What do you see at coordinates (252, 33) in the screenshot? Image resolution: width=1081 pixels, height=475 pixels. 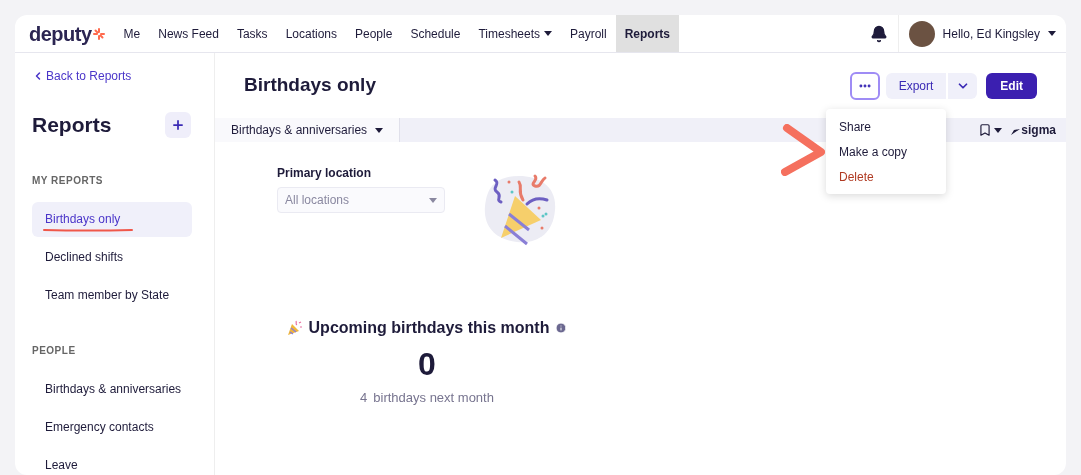 I see `nav-tab: Tasks` at bounding box center [252, 33].